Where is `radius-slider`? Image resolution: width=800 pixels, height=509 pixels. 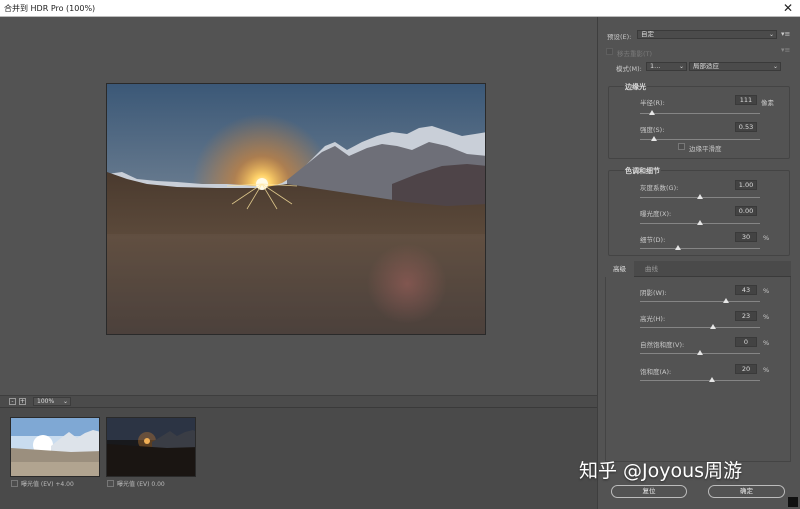 radius-slider is located at coordinates (700, 112).